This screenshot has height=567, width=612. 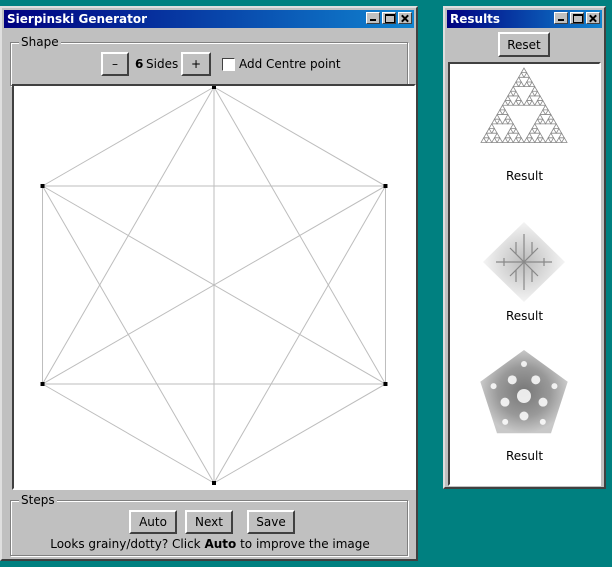 What do you see at coordinates (162, 64) in the screenshot?
I see `sides-label: Sides` at bounding box center [162, 64].